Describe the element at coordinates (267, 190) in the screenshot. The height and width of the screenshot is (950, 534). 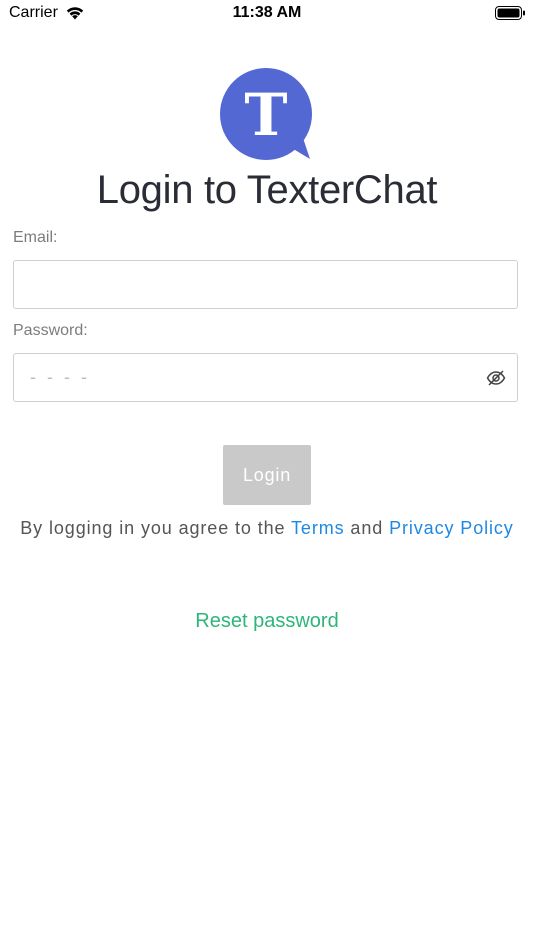
I see `page-title: Login to TexterChat` at that location.